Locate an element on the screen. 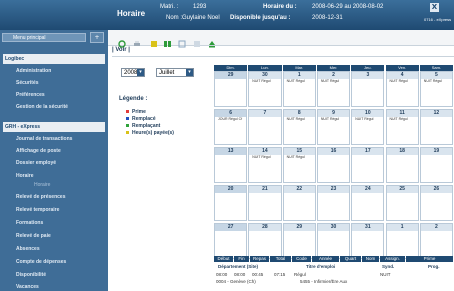 This screenshot has height=291, width=454. calendar-day-cell: 18 is located at coordinates (402, 165).